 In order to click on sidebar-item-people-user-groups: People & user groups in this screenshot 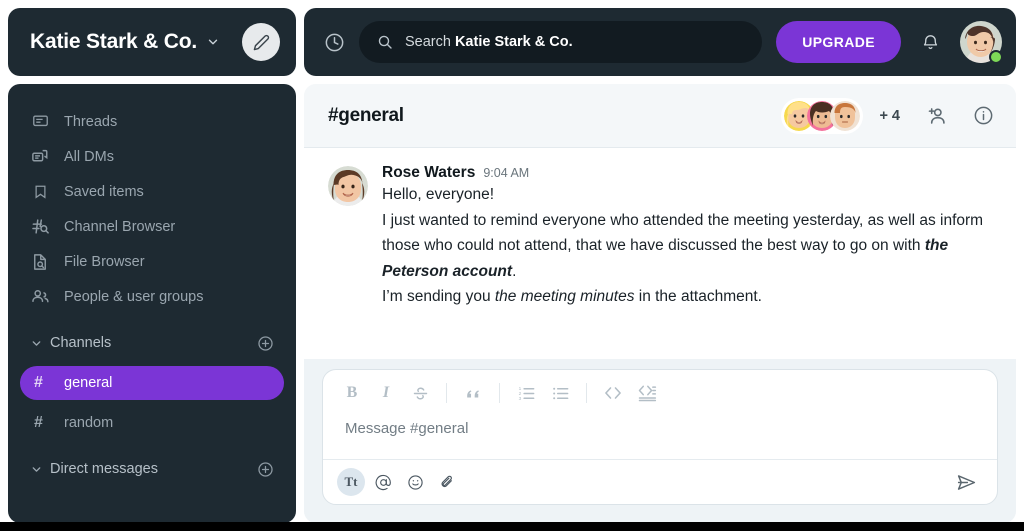, I will do `click(152, 296)`.